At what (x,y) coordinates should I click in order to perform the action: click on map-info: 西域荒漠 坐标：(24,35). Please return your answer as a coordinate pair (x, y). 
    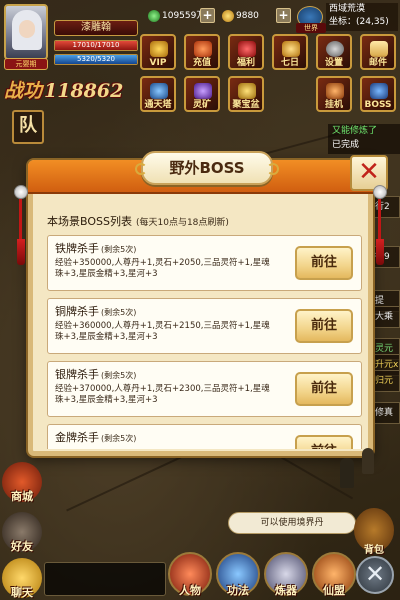
    Looking at the image, I should click on (362, 17).